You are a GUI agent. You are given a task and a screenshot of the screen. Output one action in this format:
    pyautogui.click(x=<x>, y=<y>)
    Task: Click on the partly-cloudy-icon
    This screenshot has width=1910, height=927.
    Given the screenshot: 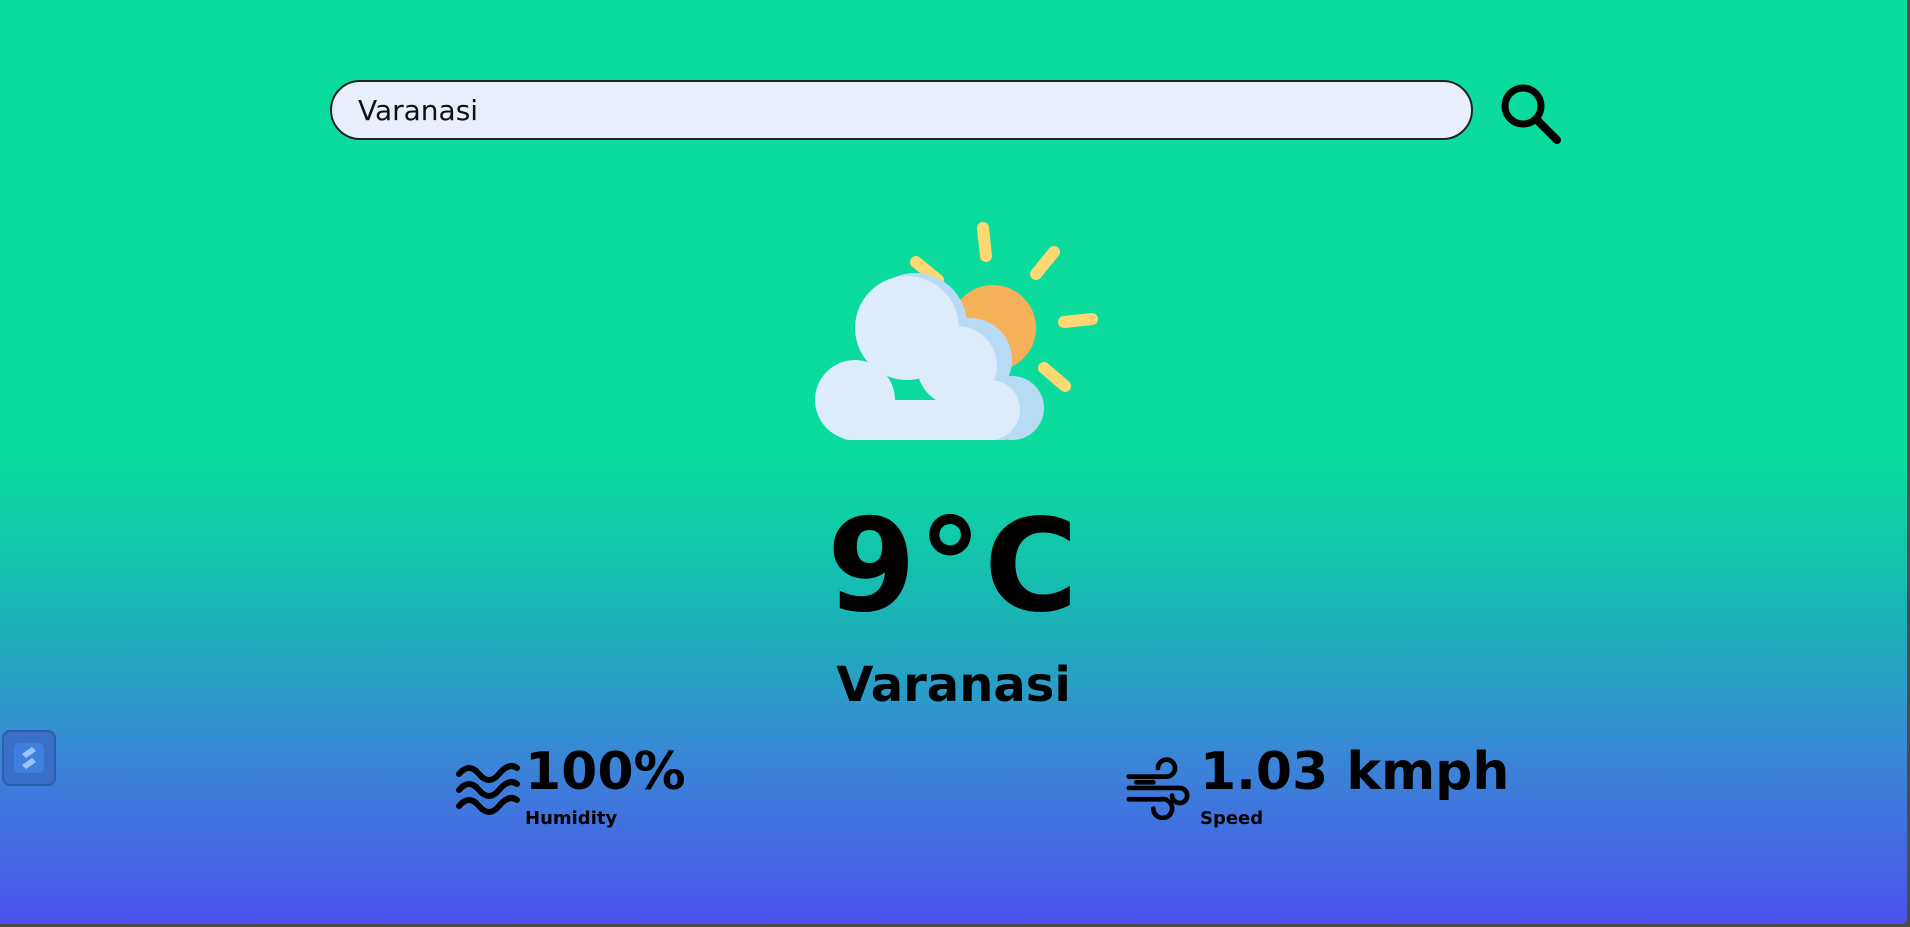 What is the action you would take?
    pyautogui.click(x=950, y=337)
    